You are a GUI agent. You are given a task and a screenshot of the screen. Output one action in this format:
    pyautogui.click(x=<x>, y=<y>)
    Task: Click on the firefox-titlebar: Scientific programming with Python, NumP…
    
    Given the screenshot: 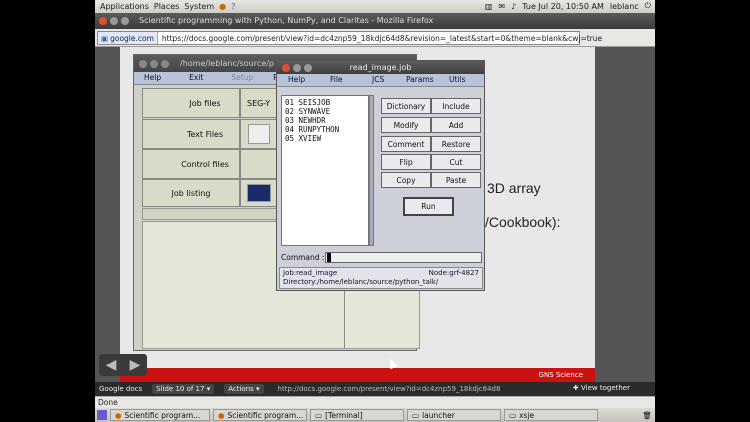 What is the action you would take?
    pyautogui.click(x=375, y=21)
    